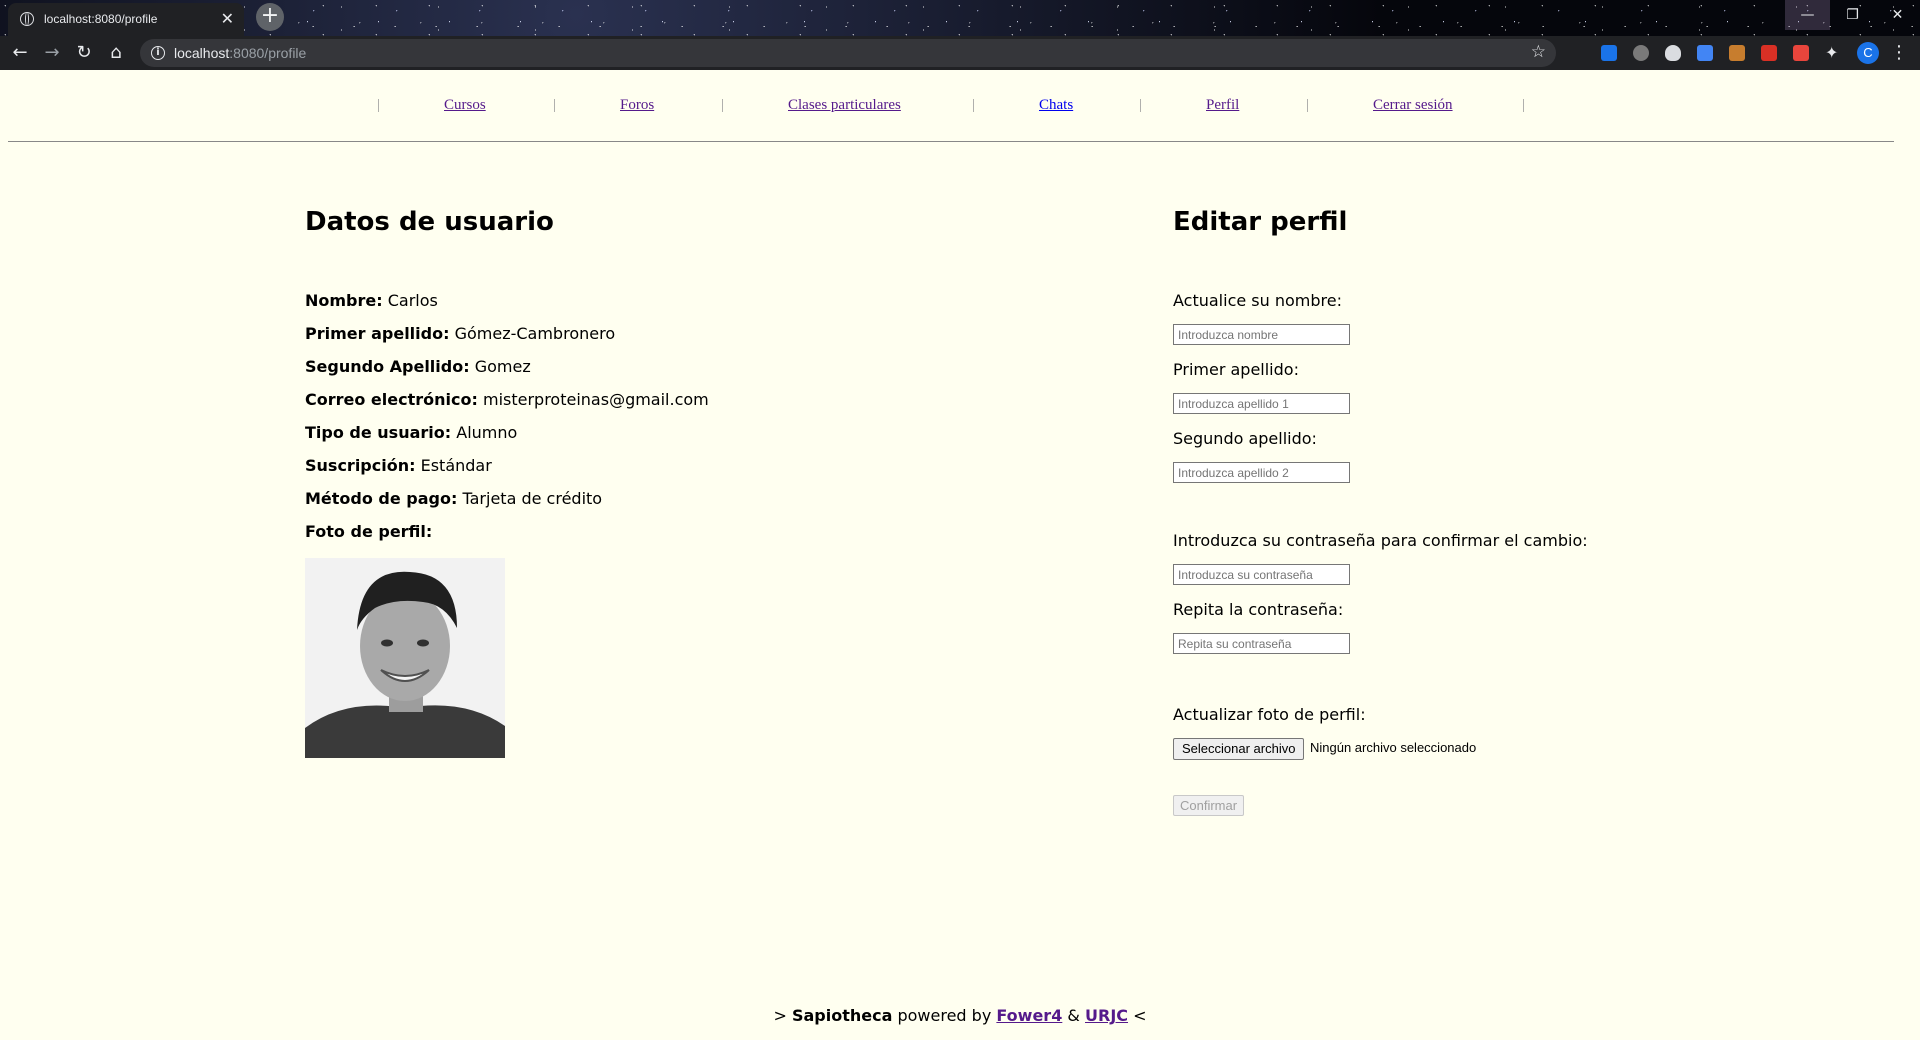  I want to click on name-label: Actualice su nombre:, so click(1257, 300).